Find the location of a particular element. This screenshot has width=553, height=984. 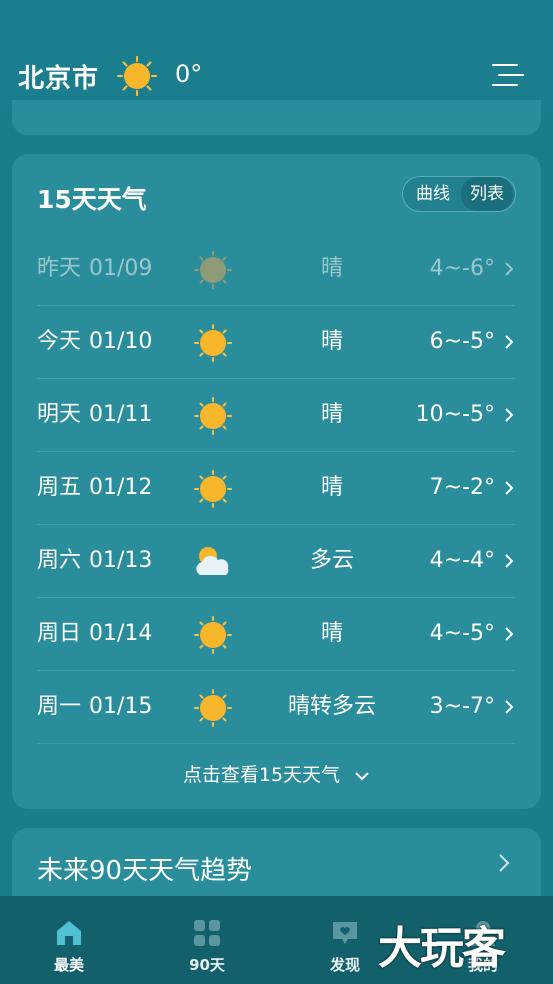

home-icon is located at coordinates (69, 933).